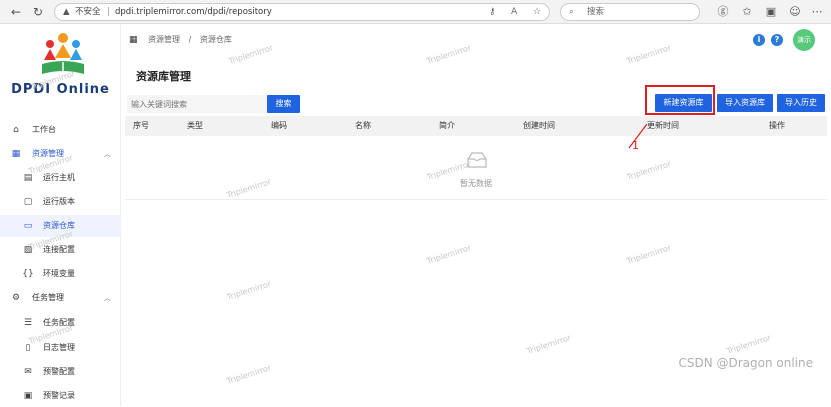 The height and width of the screenshot is (407, 831). What do you see at coordinates (60, 372) in the screenshot?
I see `menu-item-alert-config: ✉ 预警配置` at bounding box center [60, 372].